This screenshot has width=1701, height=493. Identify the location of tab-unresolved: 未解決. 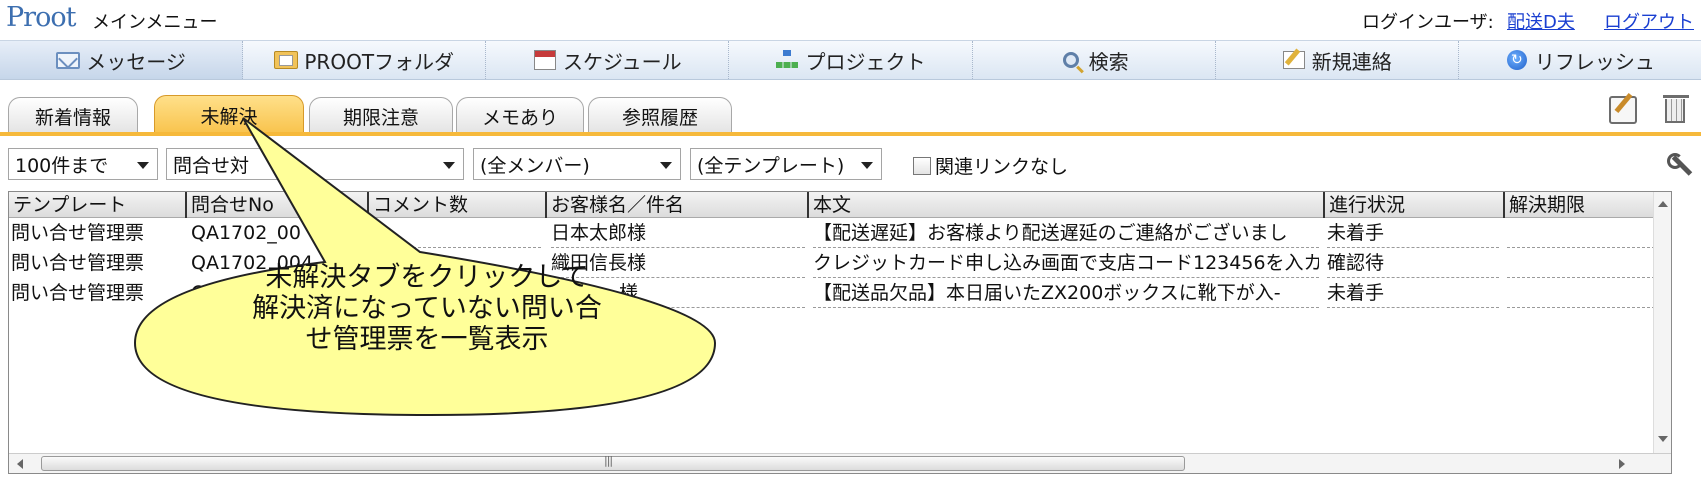
(229, 115).